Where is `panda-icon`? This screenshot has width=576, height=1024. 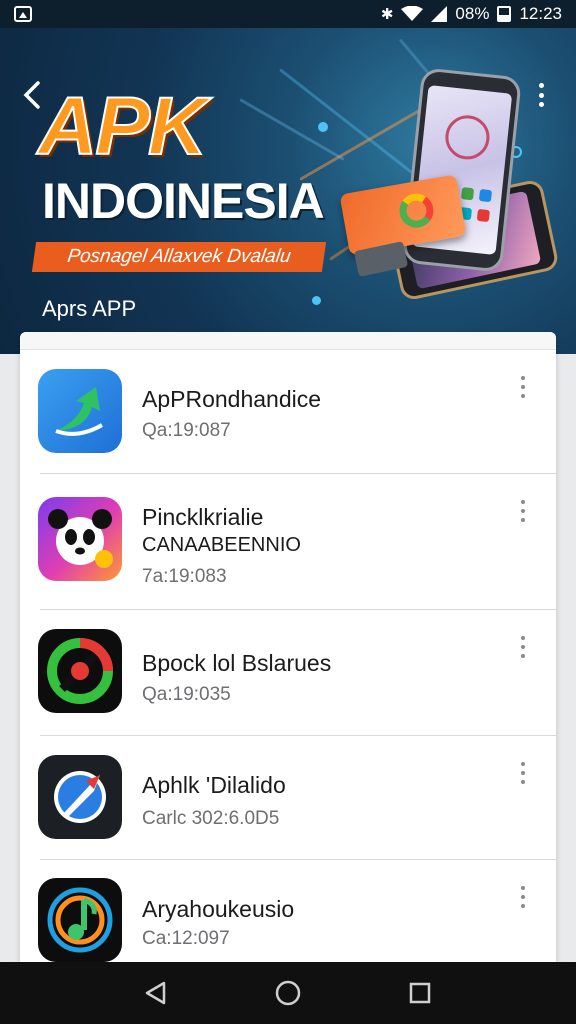
panda-icon is located at coordinates (80, 539).